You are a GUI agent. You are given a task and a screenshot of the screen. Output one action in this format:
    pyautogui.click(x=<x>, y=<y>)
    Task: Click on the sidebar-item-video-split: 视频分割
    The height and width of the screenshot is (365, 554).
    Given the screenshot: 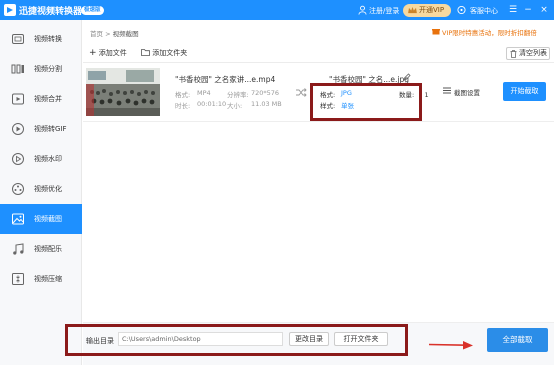 What is the action you would take?
    pyautogui.click(x=41, y=69)
    